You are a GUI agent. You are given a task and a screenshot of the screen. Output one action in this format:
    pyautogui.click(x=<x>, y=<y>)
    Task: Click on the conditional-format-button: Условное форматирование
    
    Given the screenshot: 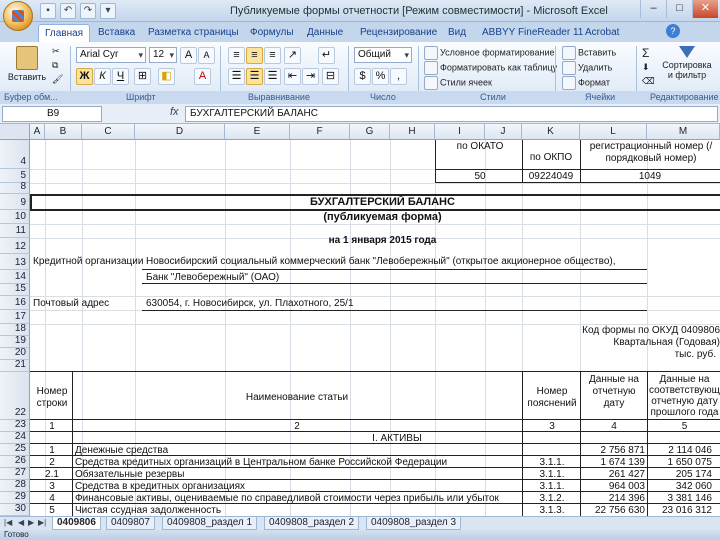 What is the action you would take?
    pyautogui.click(x=489, y=53)
    